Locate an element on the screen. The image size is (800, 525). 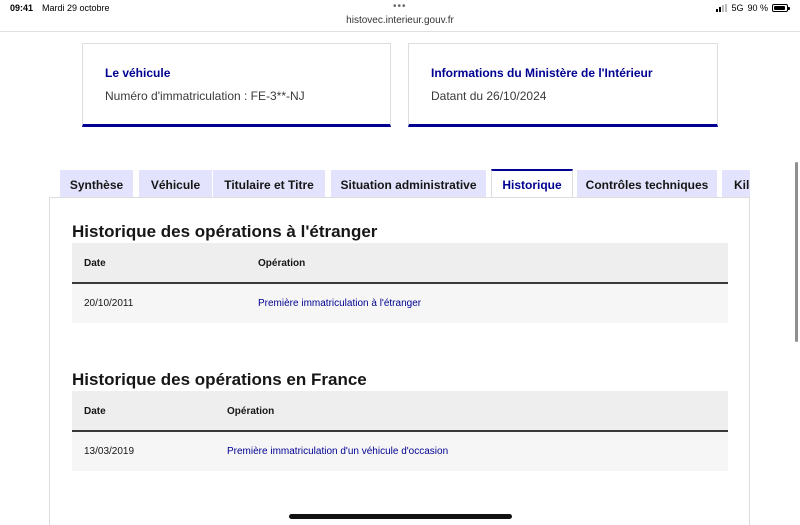
url-bar: histovec.interieur.gouv.fr is located at coordinates (400, 20).